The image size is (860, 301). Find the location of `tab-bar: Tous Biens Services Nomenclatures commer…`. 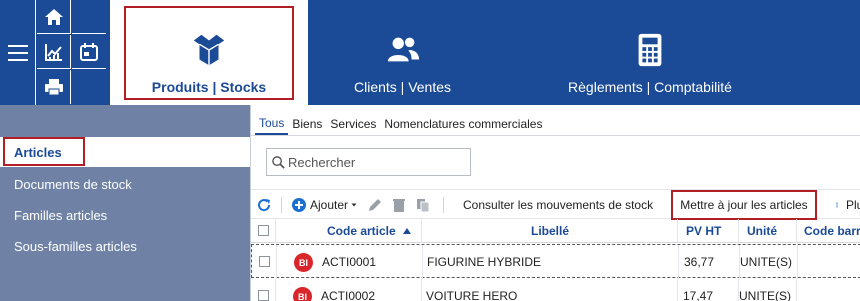

tab-bar: Tous Biens Services Nomenclatures commer… is located at coordinates (398, 124).